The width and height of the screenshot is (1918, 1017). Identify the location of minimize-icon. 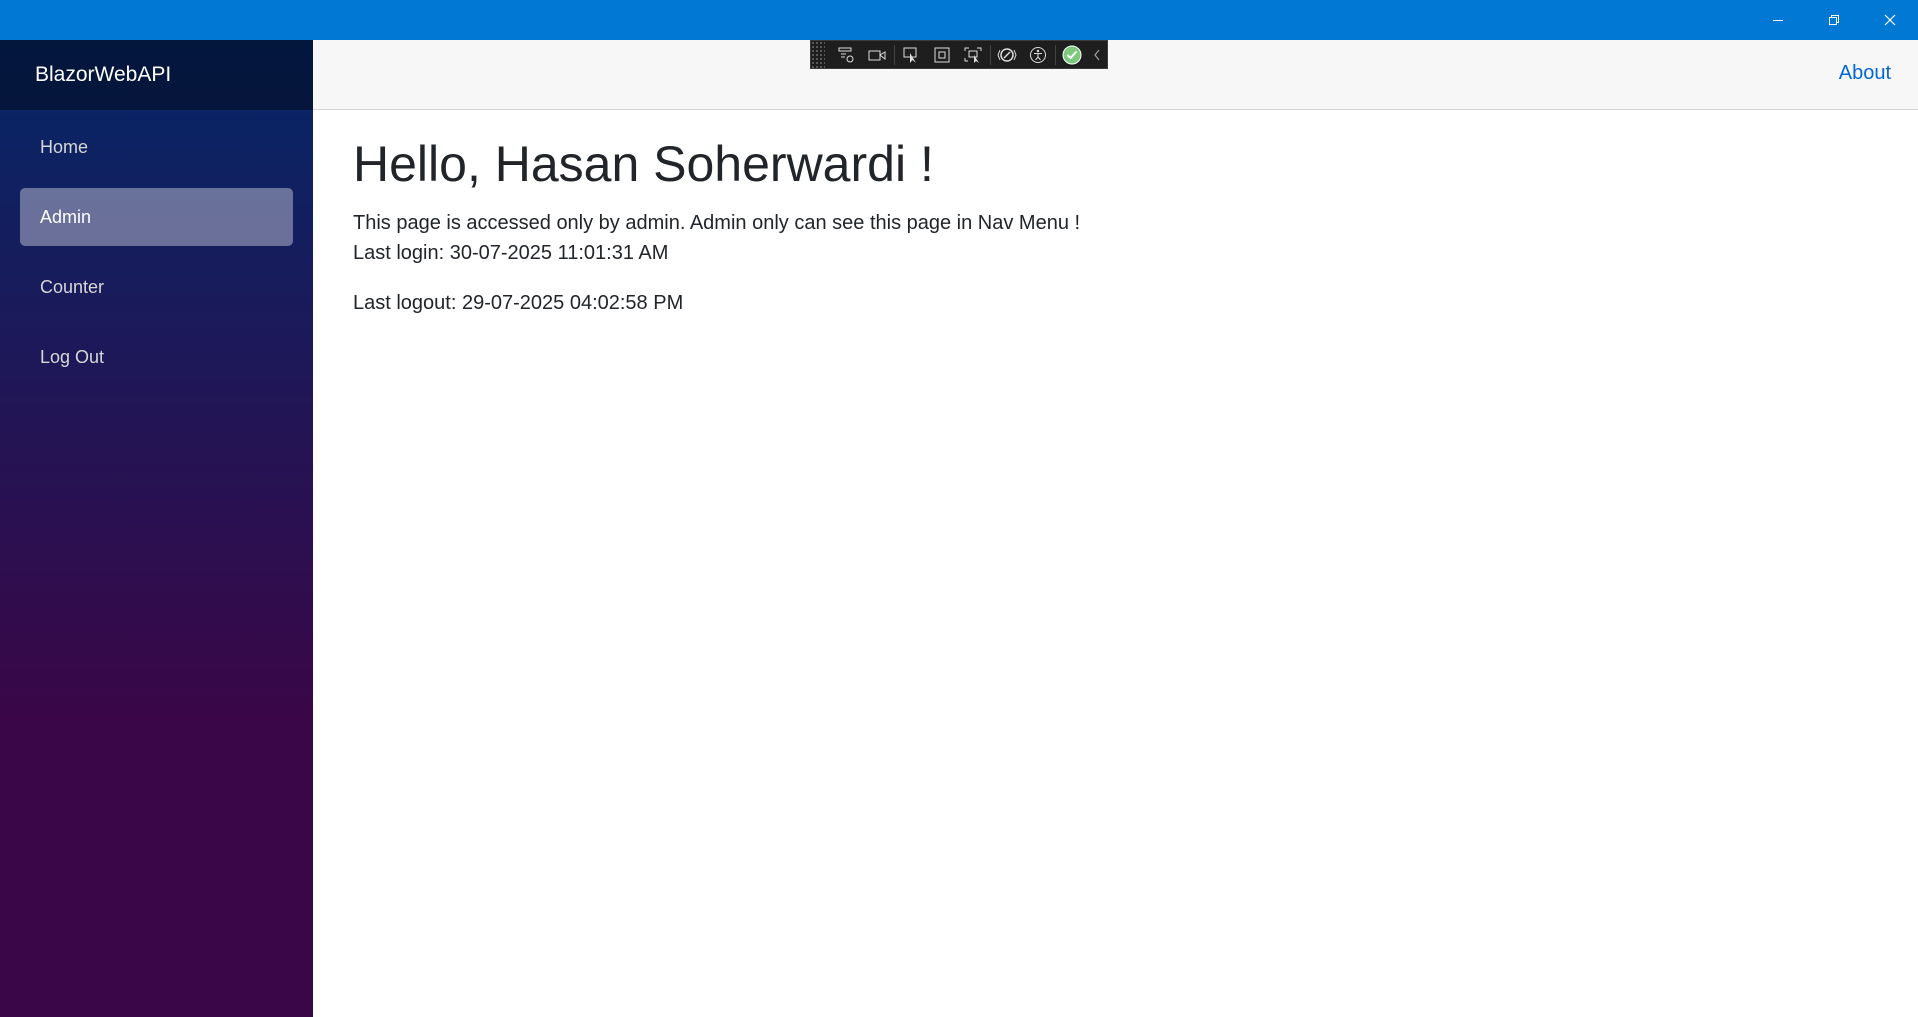
(1778, 20).